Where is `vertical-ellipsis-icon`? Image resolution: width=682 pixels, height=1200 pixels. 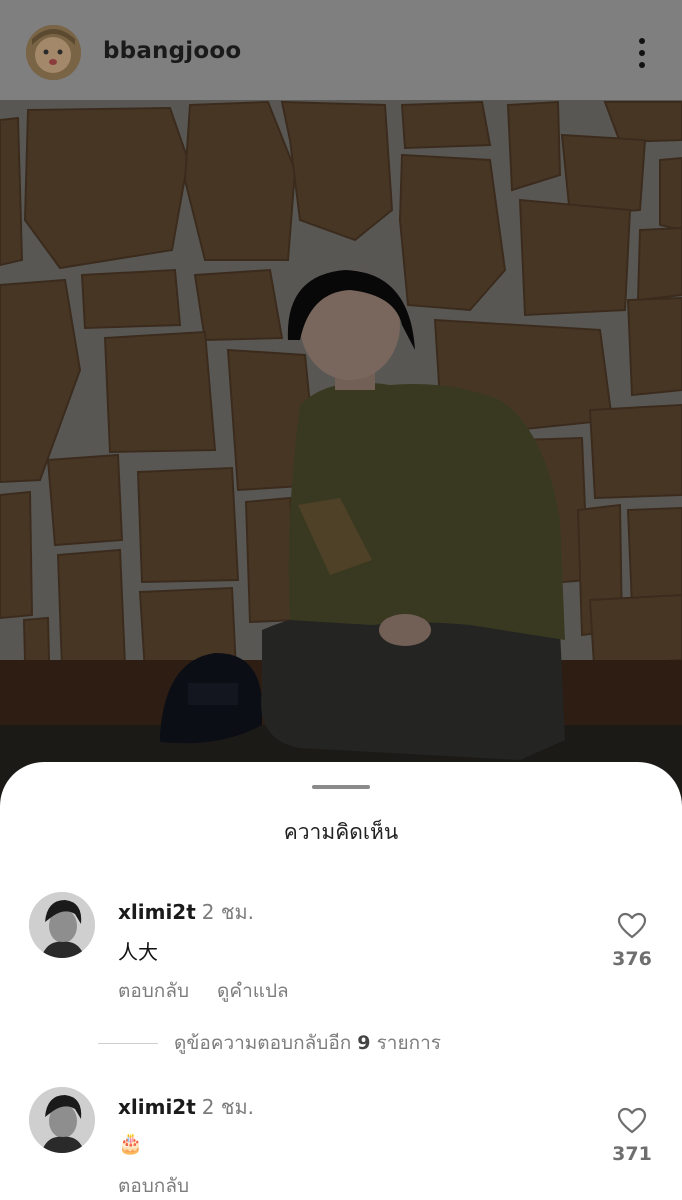 vertical-ellipsis-icon is located at coordinates (642, 53).